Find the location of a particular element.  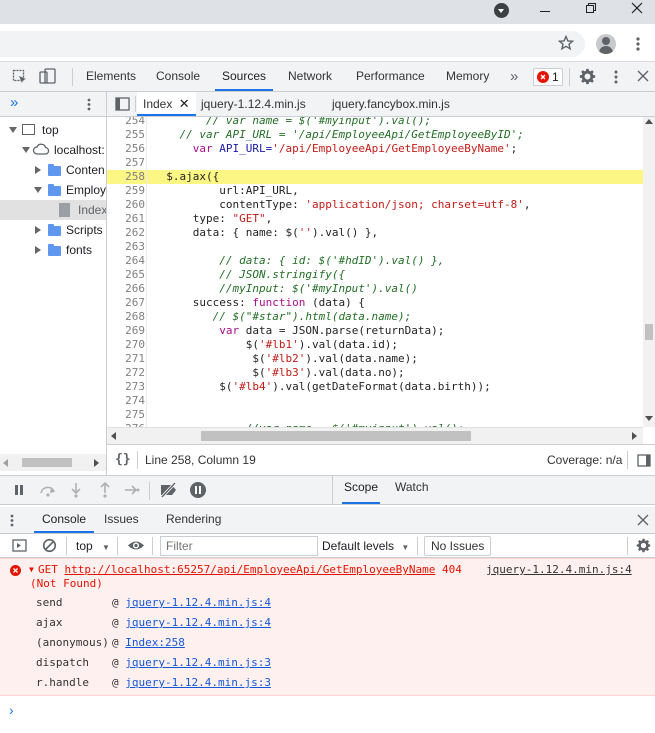

line-number: 261 is located at coordinates (126, 219).